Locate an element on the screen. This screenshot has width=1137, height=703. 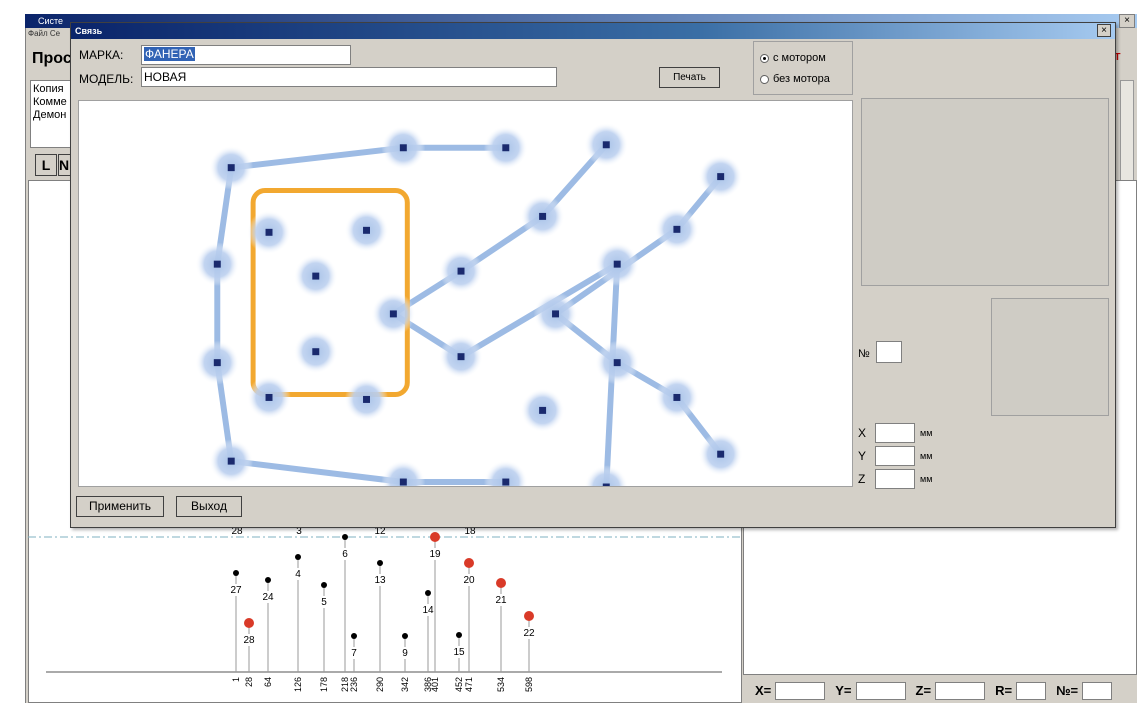
axis-label: X is located at coordinates (862, 433).